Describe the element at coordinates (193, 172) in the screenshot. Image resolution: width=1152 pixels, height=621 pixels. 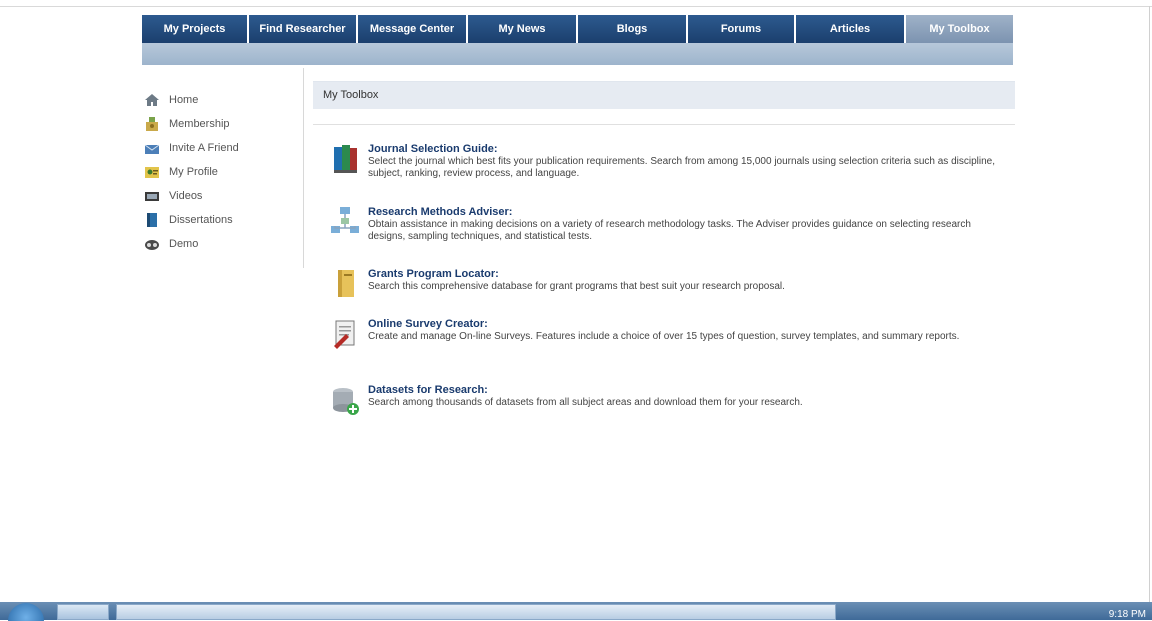
I see `sidebar-item-label: My Profile` at that location.